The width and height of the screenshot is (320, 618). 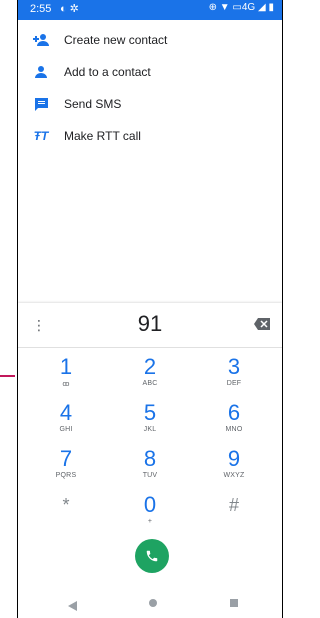 What do you see at coordinates (150, 475) in the screenshot?
I see `key-letters: TUV` at bounding box center [150, 475].